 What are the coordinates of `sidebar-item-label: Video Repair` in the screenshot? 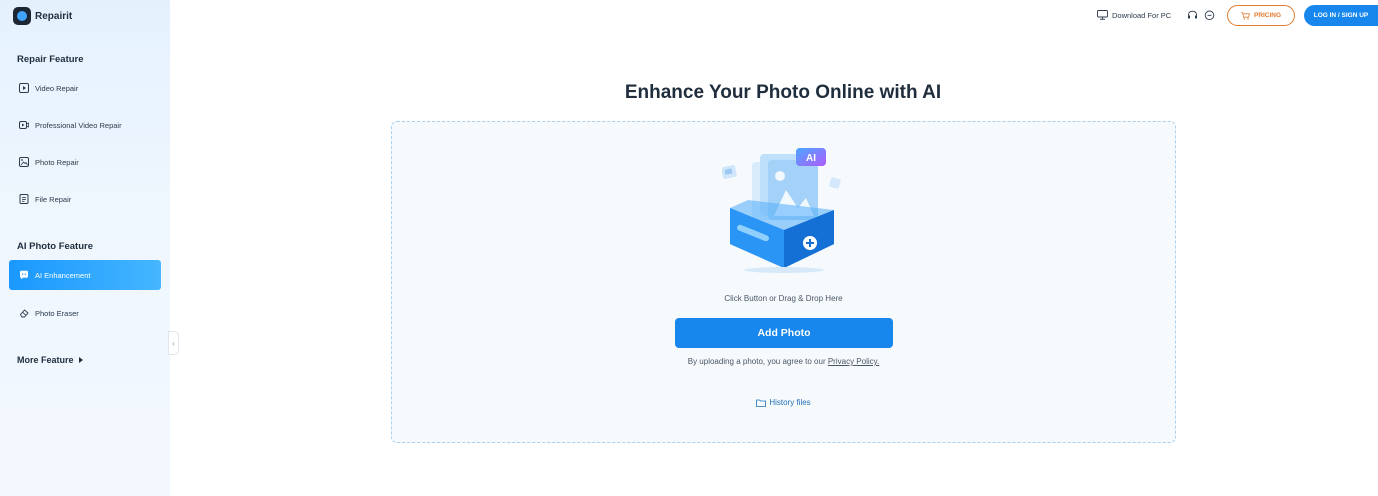 It's located at (57, 88).